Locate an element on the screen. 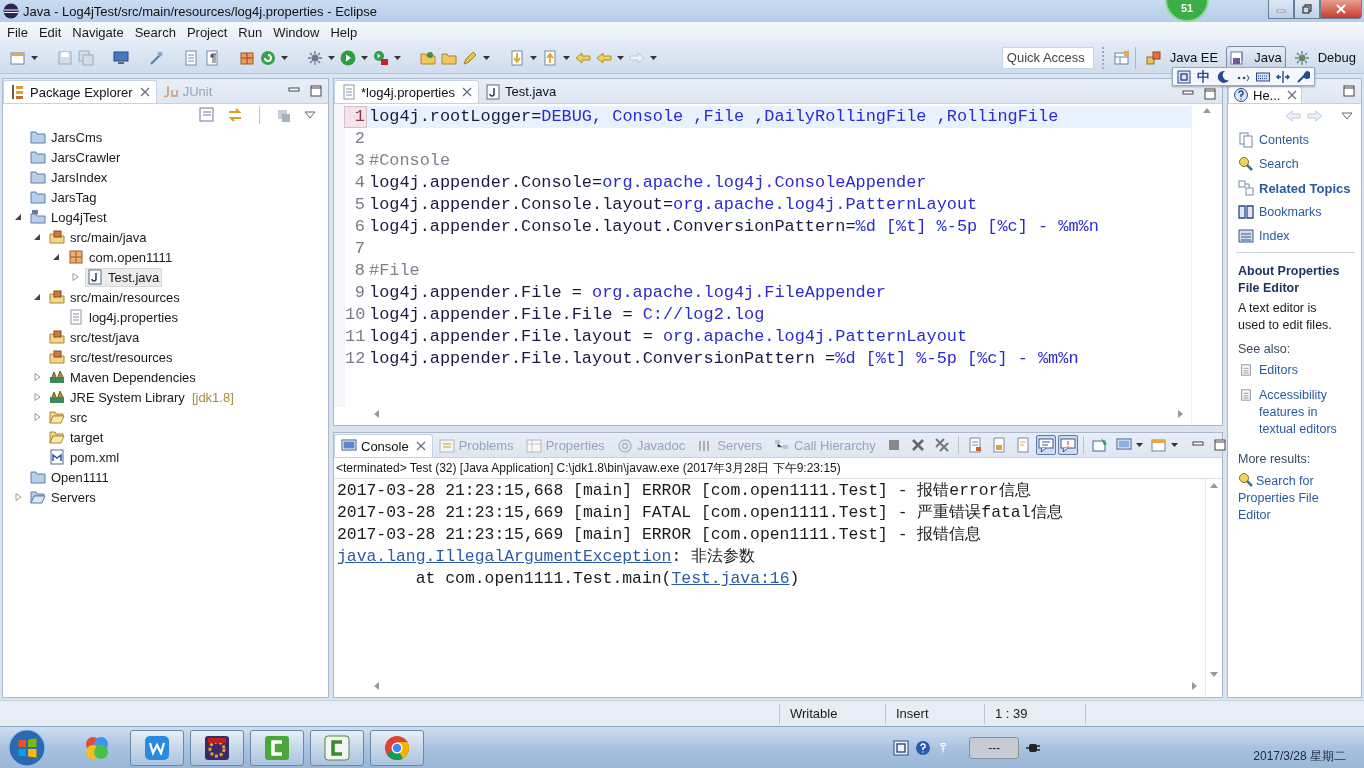 Image resolution: width=1364 pixels, height=768 pixels. refresh-icon is located at coordinates (268, 57).